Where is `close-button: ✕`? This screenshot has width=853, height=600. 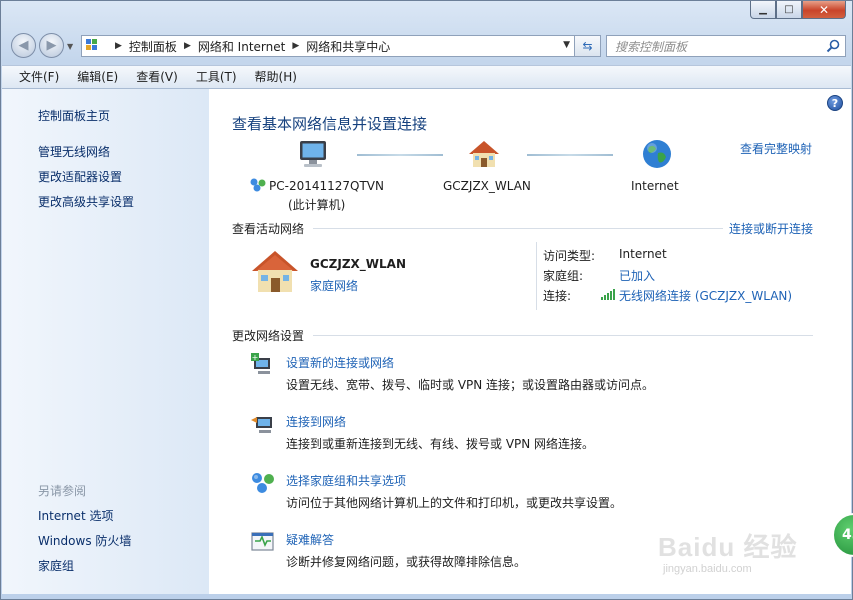
close-button: ✕ is located at coordinates (824, 10).